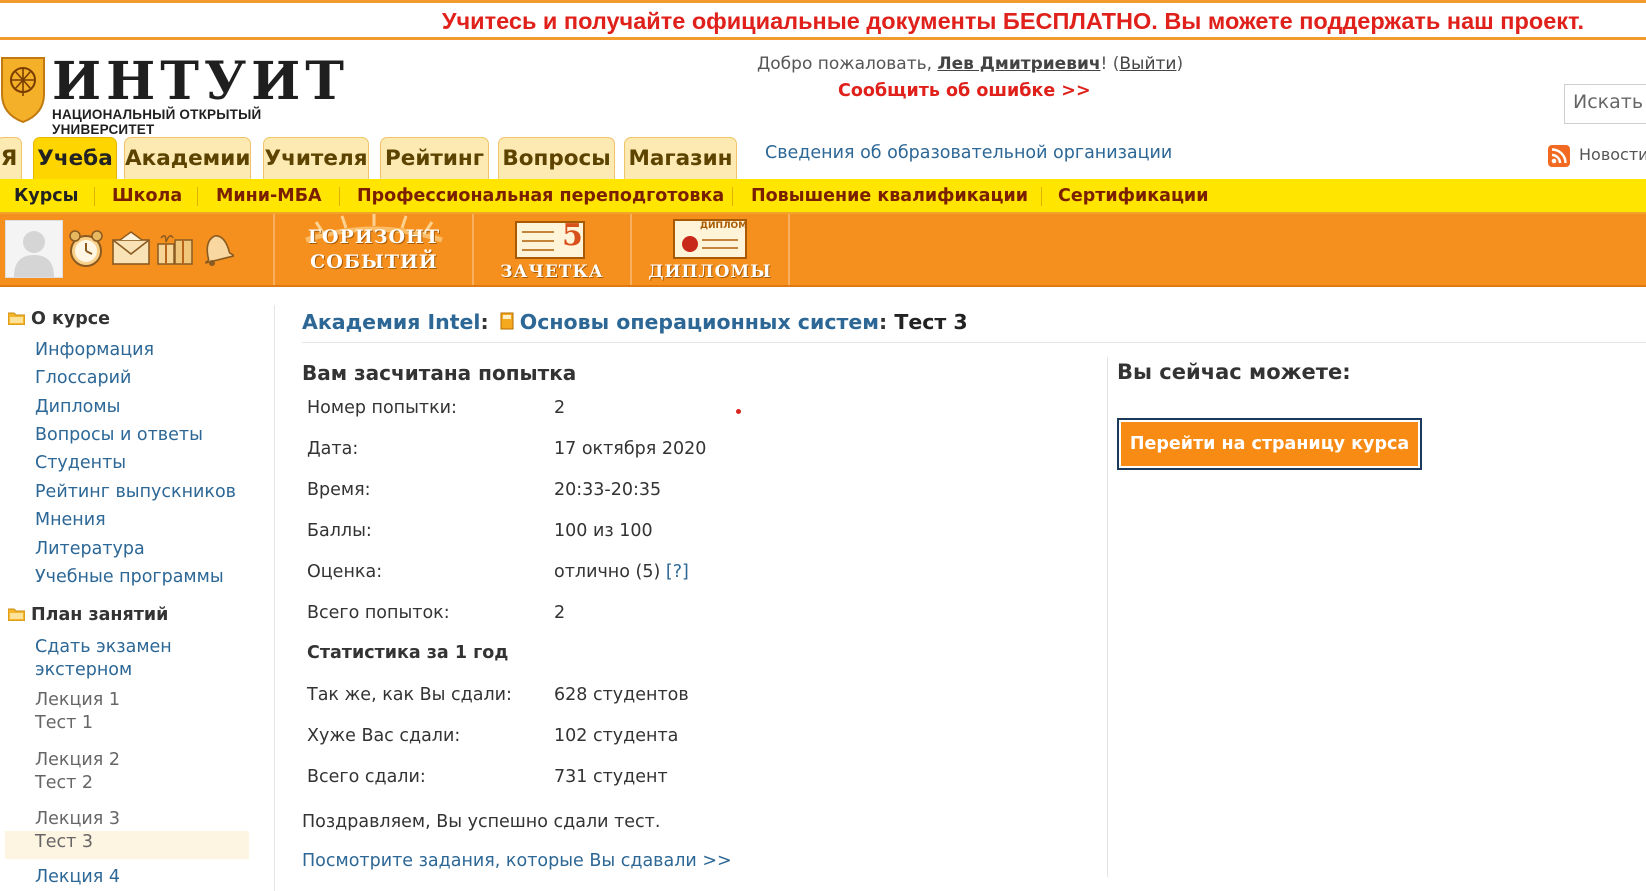  Describe the element at coordinates (100, 615) in the screenshot. I see `lesson-plan-label: План занятий` at that location.